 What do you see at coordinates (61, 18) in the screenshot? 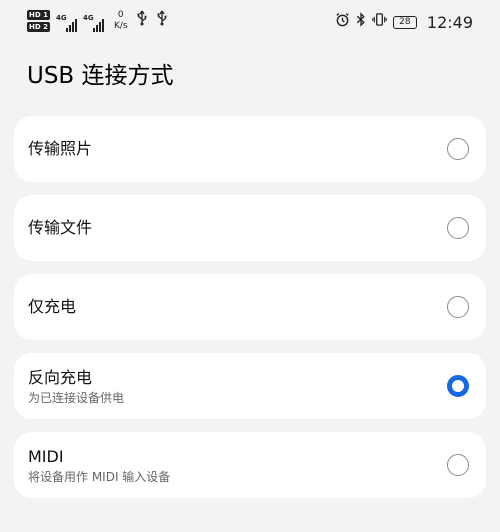
I see `network-type-1: 4G` at bounding box center [61, 18].